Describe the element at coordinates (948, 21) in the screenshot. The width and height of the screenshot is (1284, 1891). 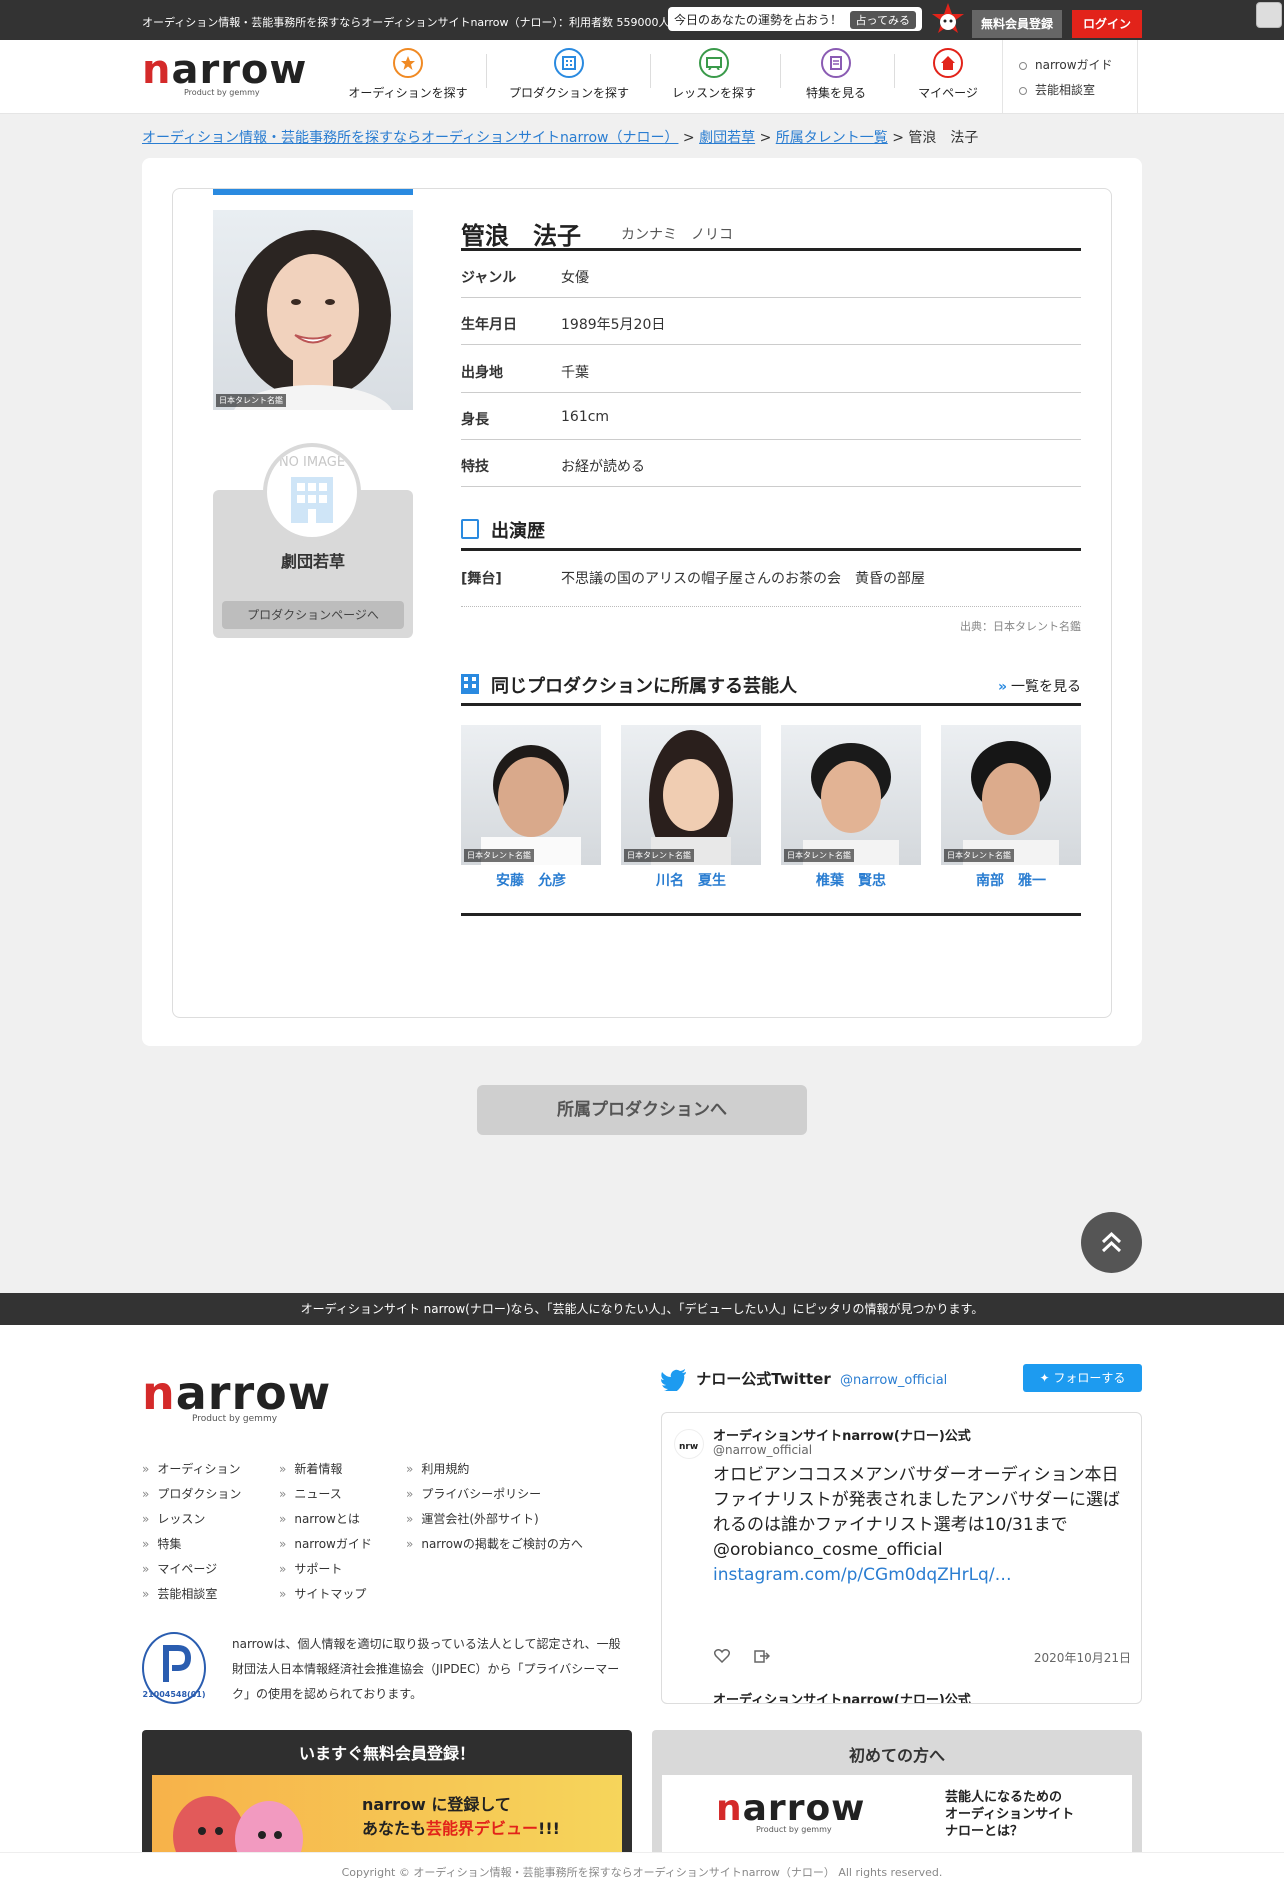
I see `mascot-icon` at that location.